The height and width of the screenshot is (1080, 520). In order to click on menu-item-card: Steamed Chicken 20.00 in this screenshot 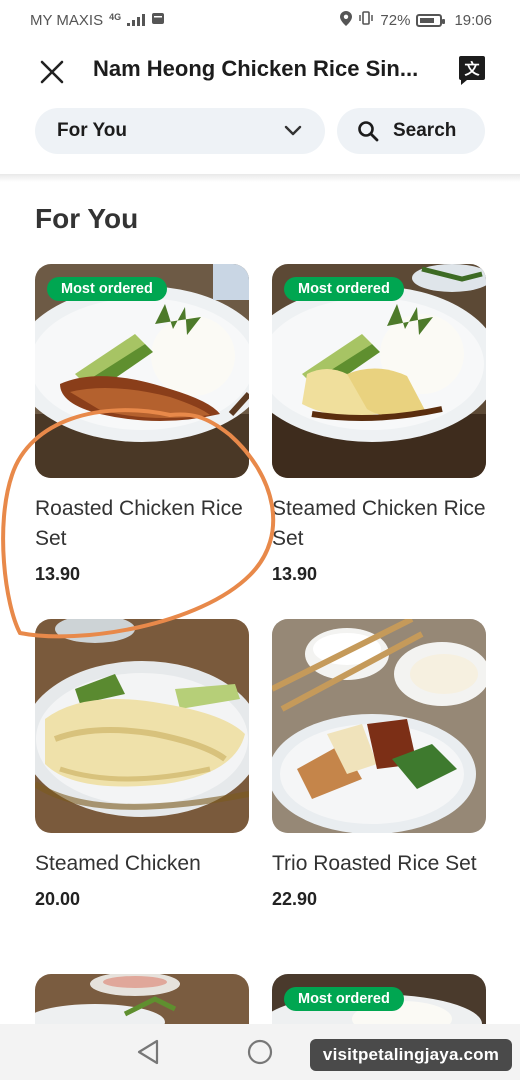, I will do `click(142, 764)`.